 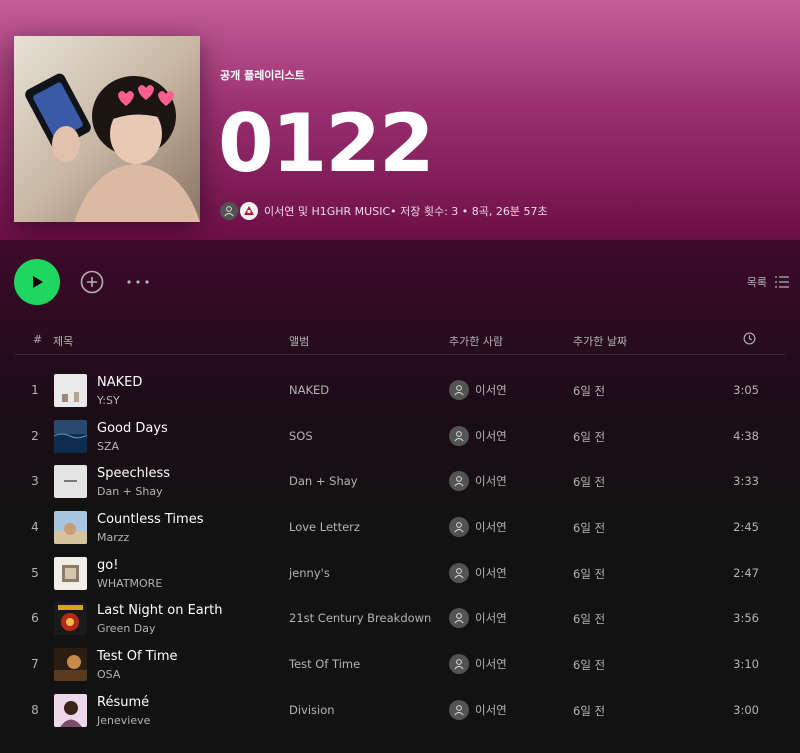 What do you see at coordinates (113, 537) in the screenshot?
I see `track-artist: Marzz` at bounding box center [113, 537].